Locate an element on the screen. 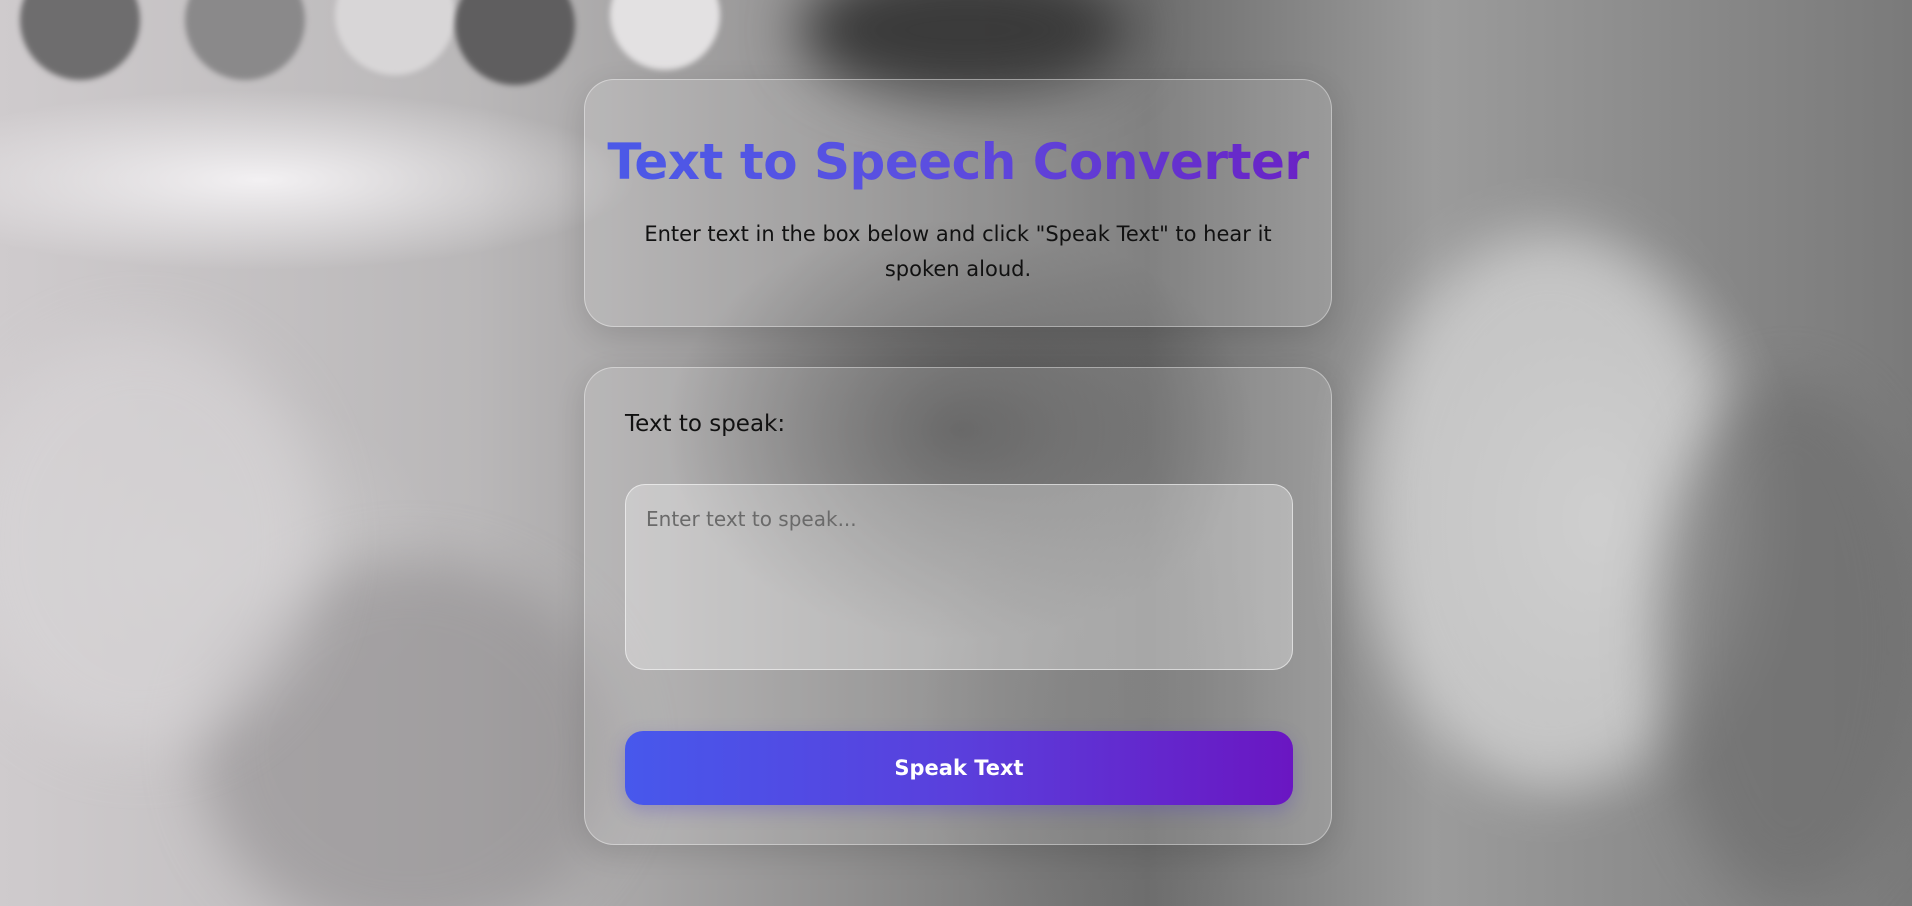 This screenshot has width=1912, height=906. speak-text-button: Speak Text is located at coordinates (959, 768).